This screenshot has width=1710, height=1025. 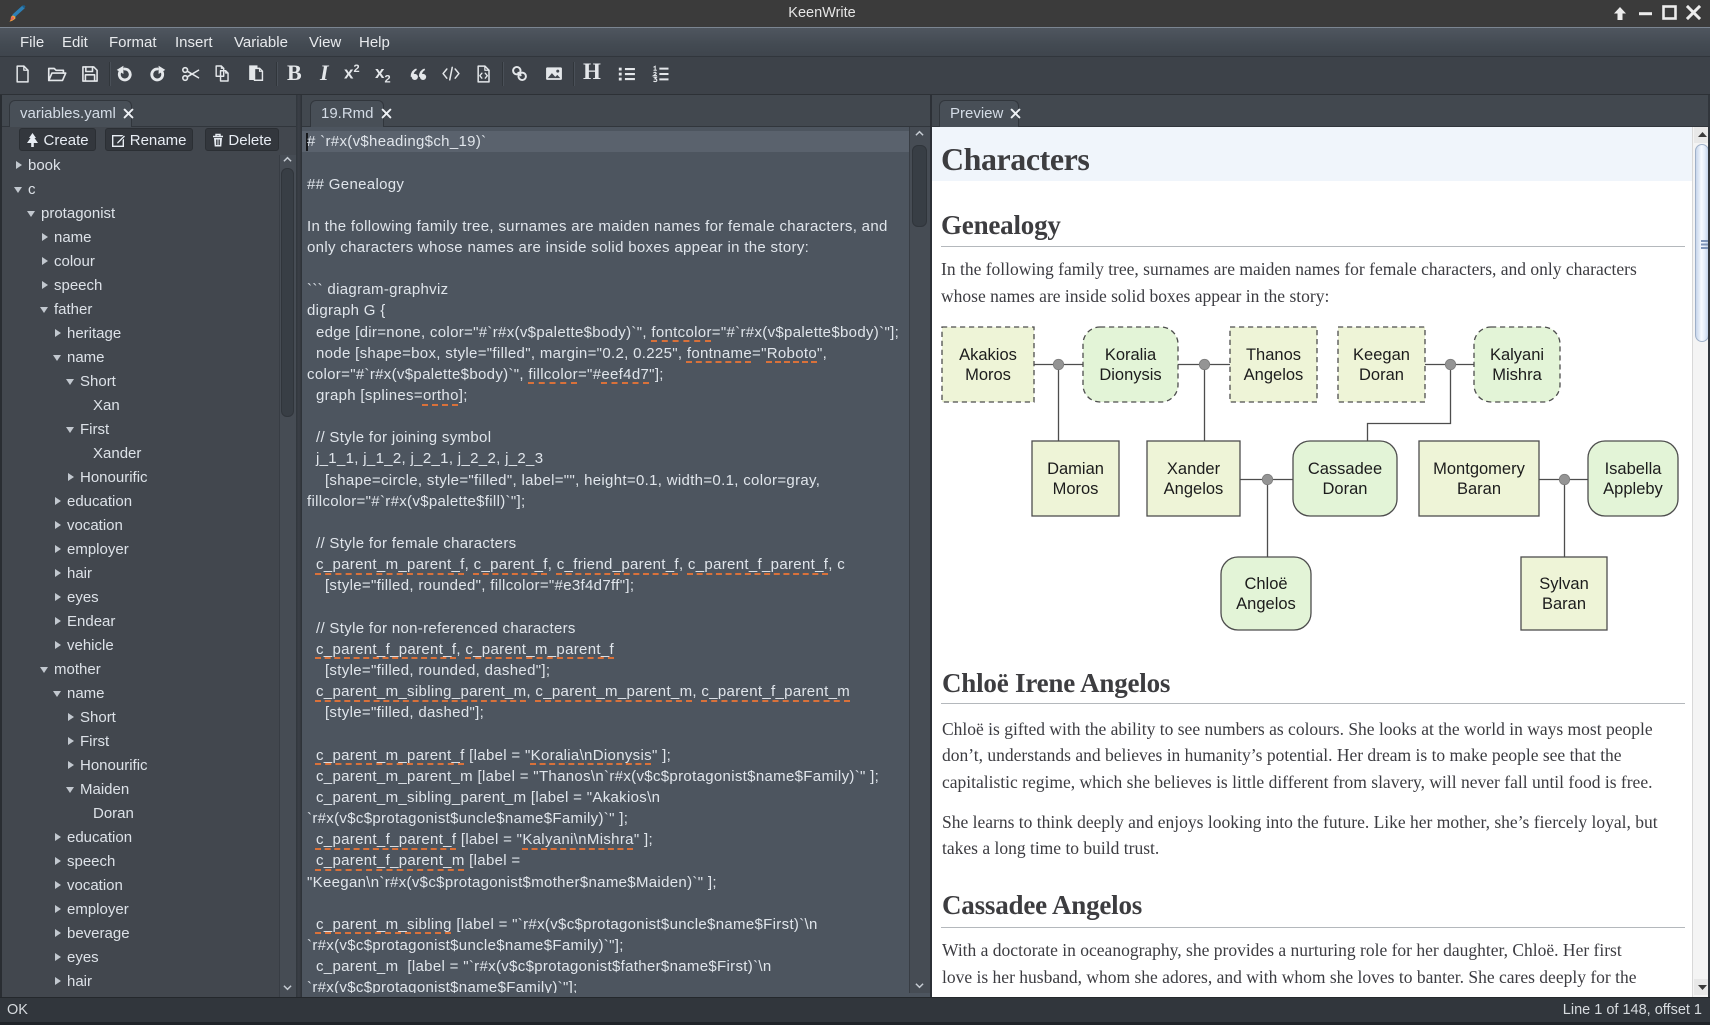 What do you see at coordinates (1194, 469) in the screenshot?
I see `svg-text: Xander` at bounding box center [1194, 469].